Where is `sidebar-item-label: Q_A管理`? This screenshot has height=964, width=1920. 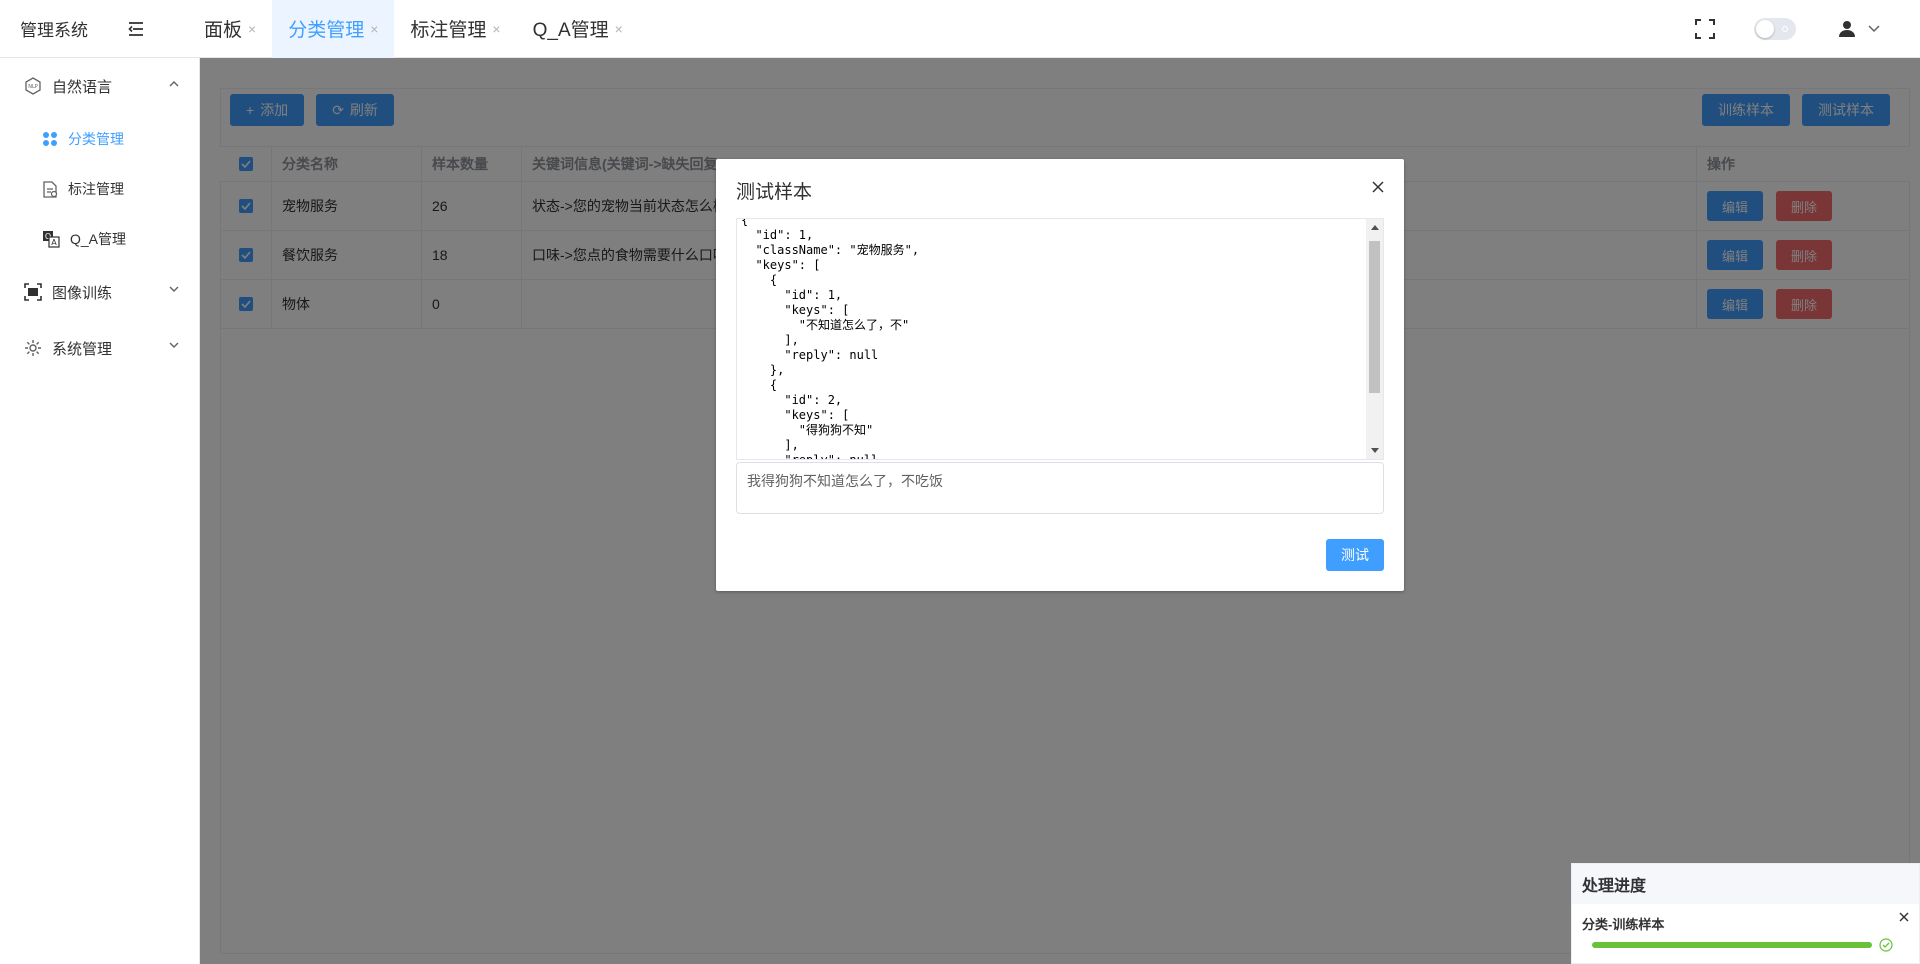
sidebar-item-label: Q_A管理 is located at coordinates (98, 239).